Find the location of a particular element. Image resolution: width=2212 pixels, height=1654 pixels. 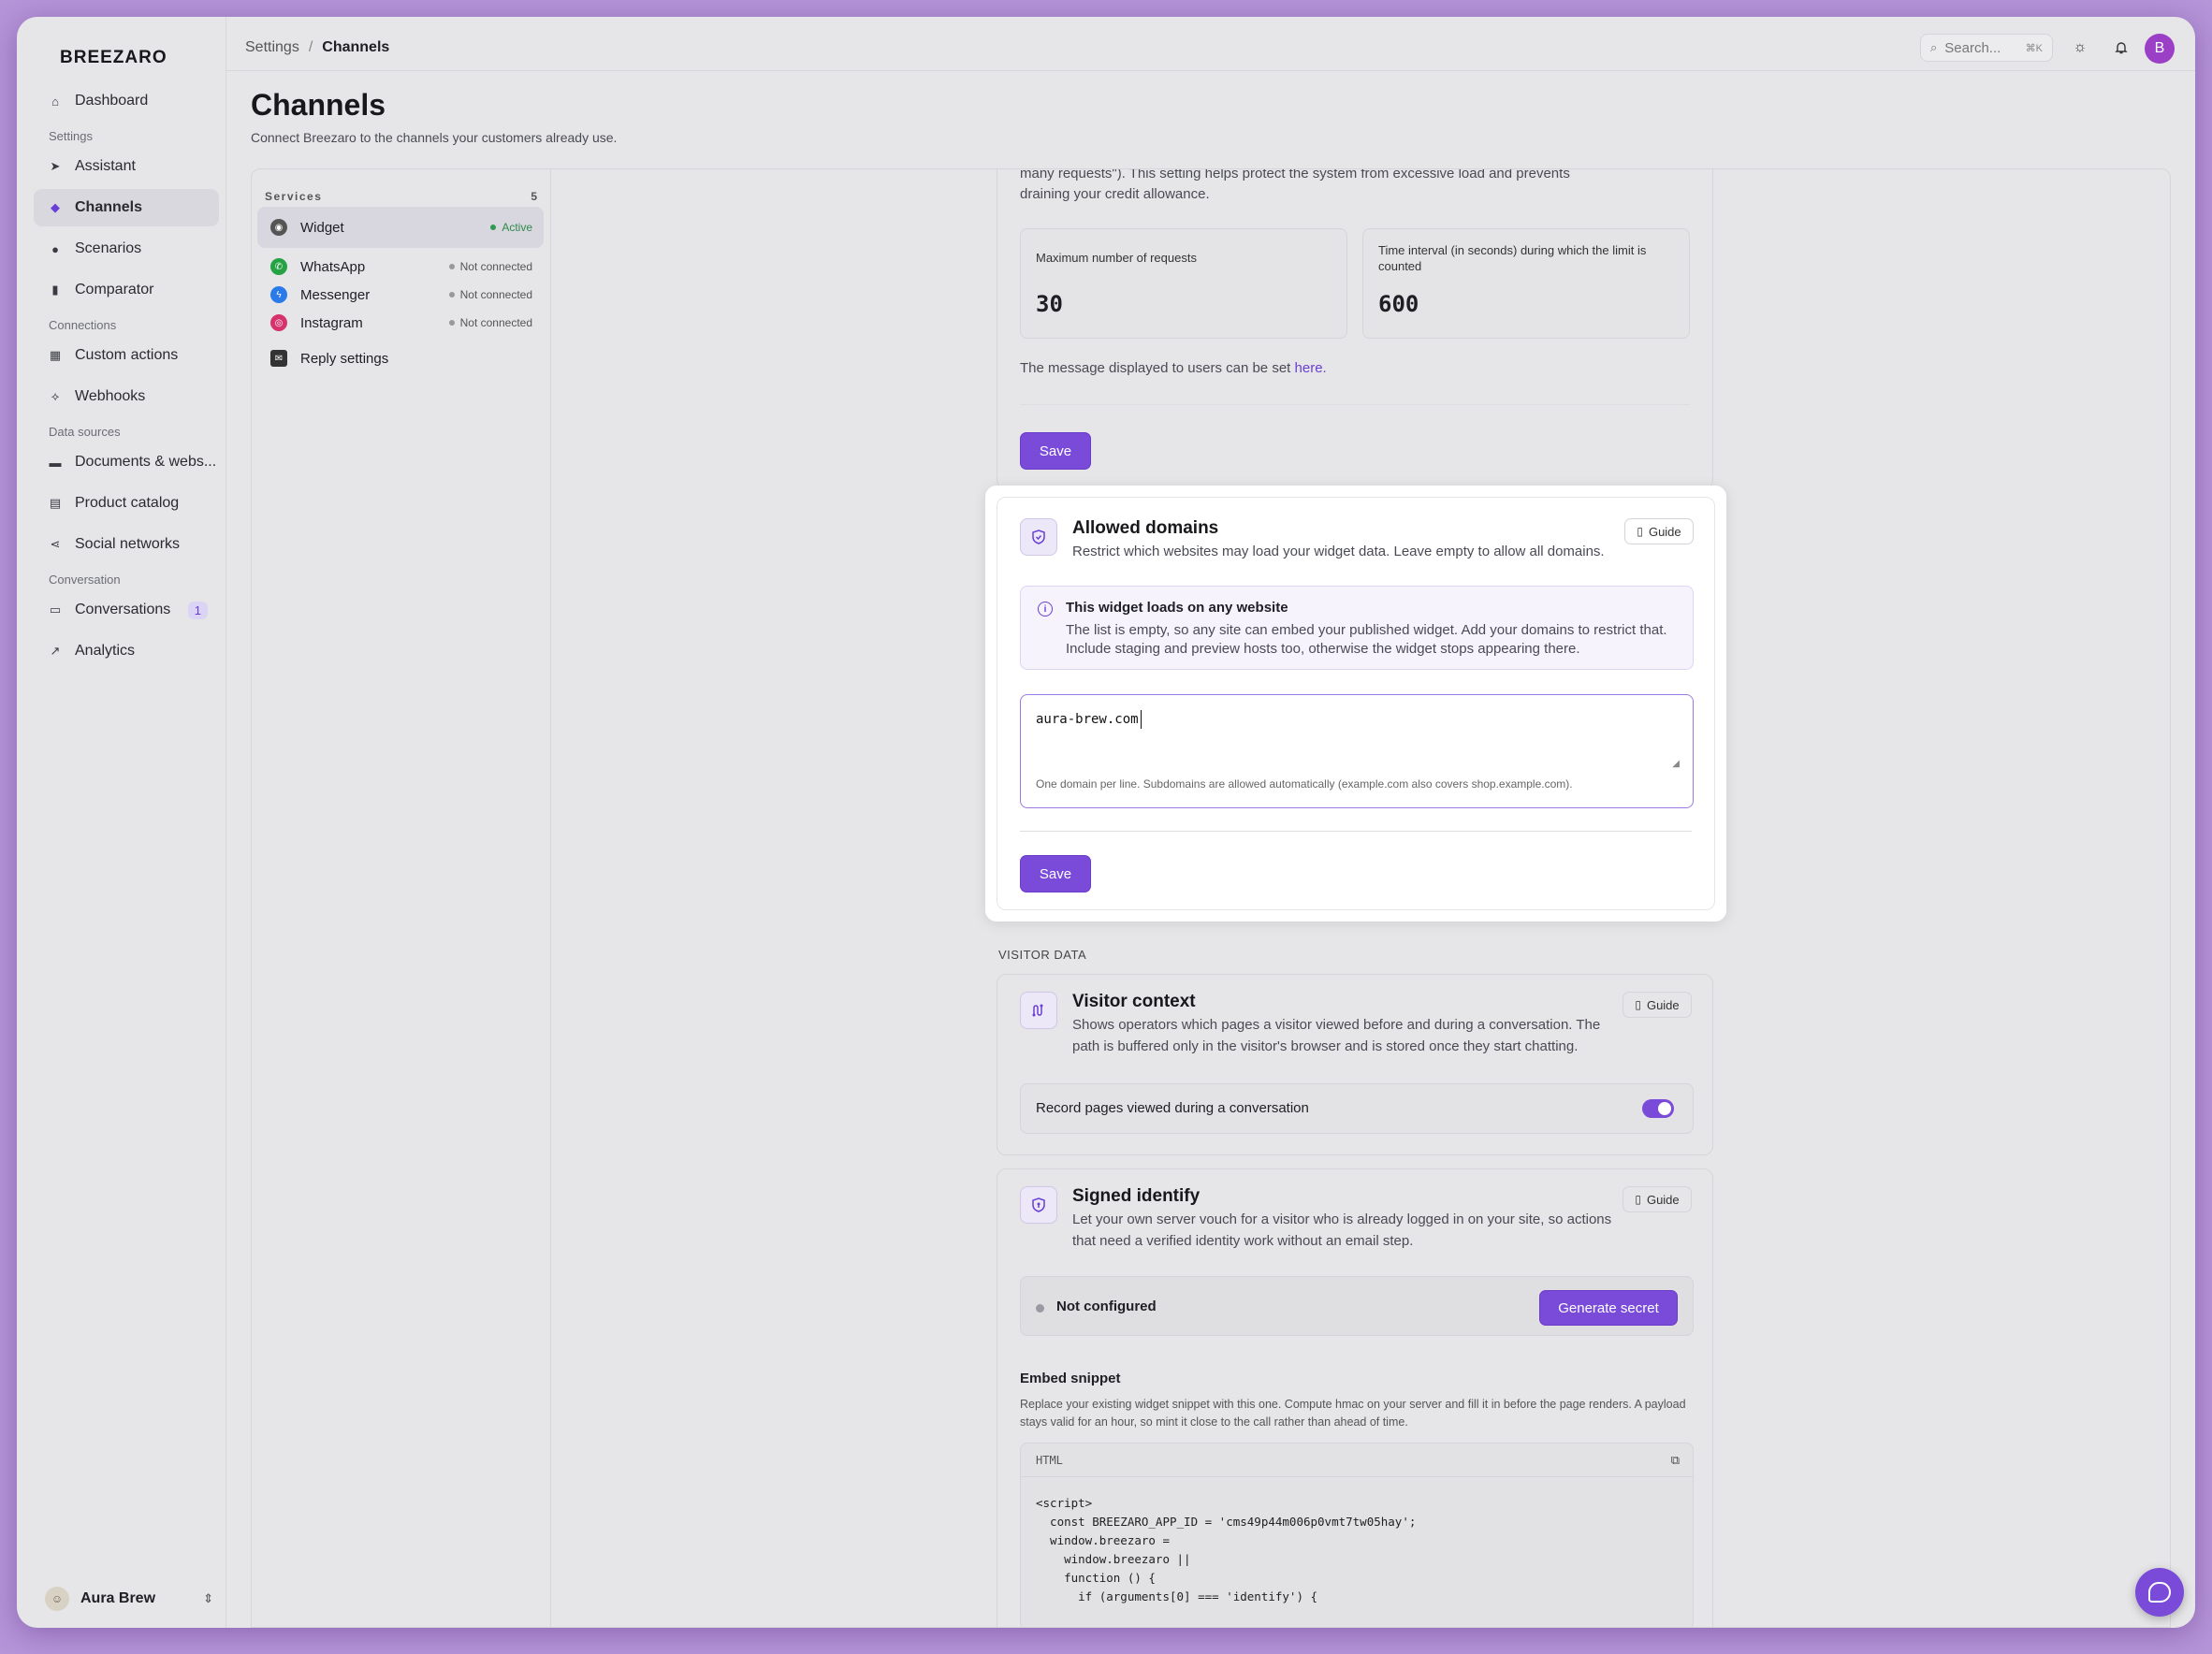

sidebar-item-label: Channels is located at coordinates (109, 207).